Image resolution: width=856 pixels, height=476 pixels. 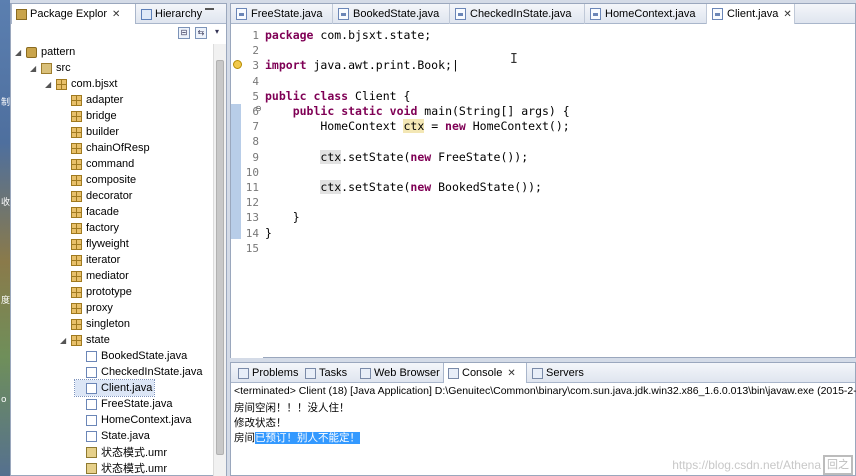 I want to click on package-explorer-scrollbar, so click(x=219, y=260).